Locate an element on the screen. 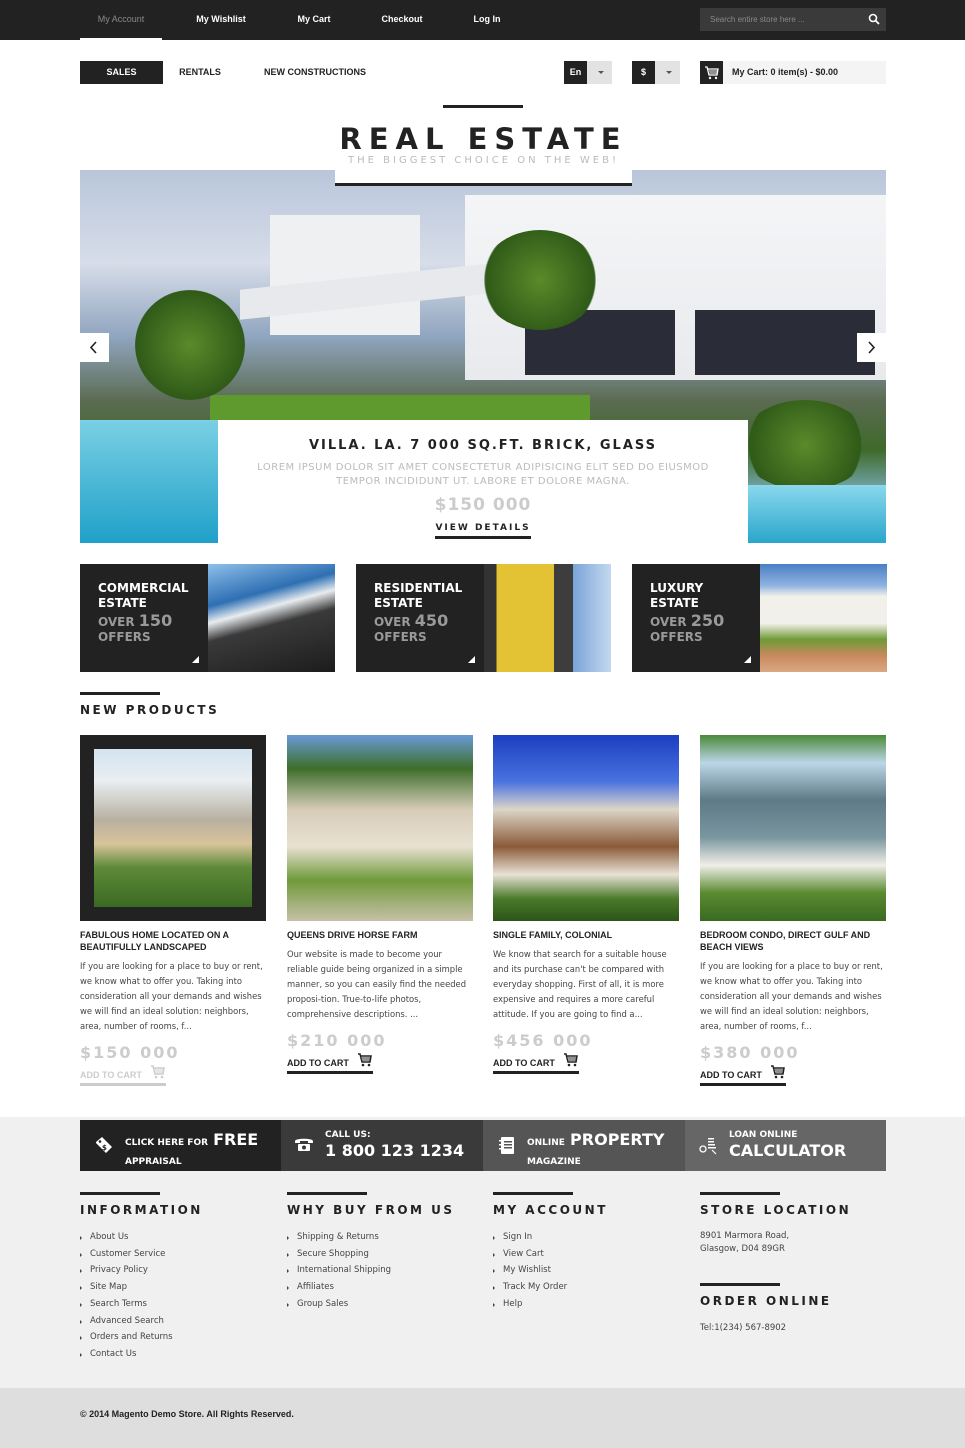  promo-text: CLICK HERE FOR is located at coordinates (167, 1143).